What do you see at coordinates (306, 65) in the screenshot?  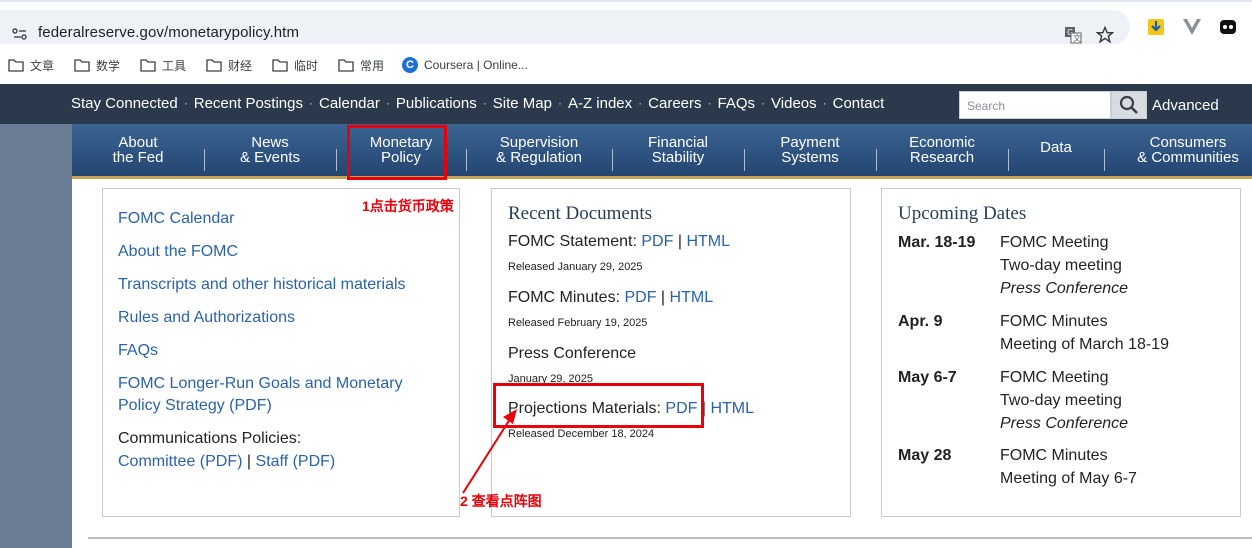 I see `bookmark-label: 临时` at bounding box center [306, 65].